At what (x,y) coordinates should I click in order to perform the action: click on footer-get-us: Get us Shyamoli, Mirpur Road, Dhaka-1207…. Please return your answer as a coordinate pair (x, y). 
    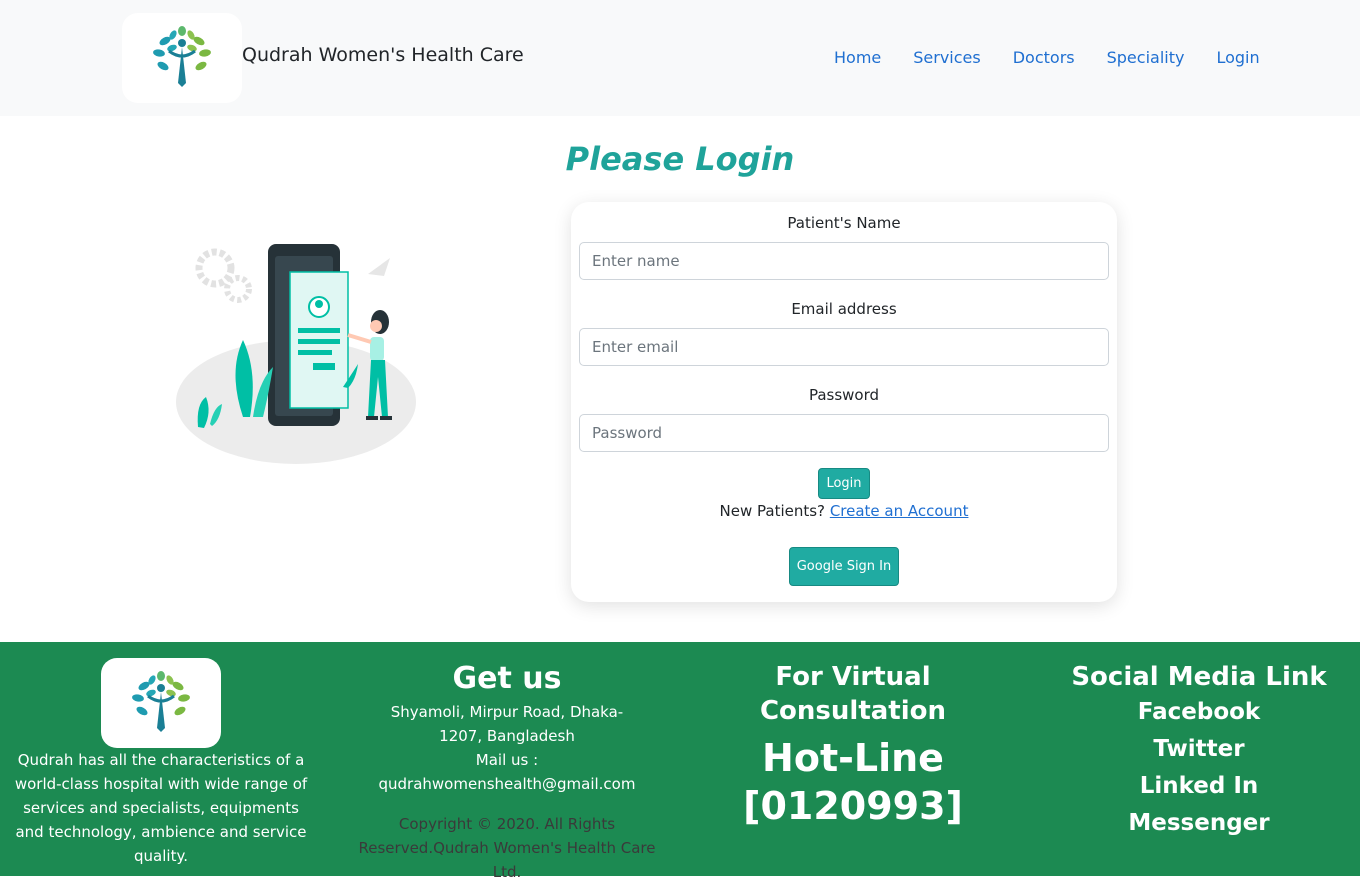
    Looking at the image, I should click on (507, 772).